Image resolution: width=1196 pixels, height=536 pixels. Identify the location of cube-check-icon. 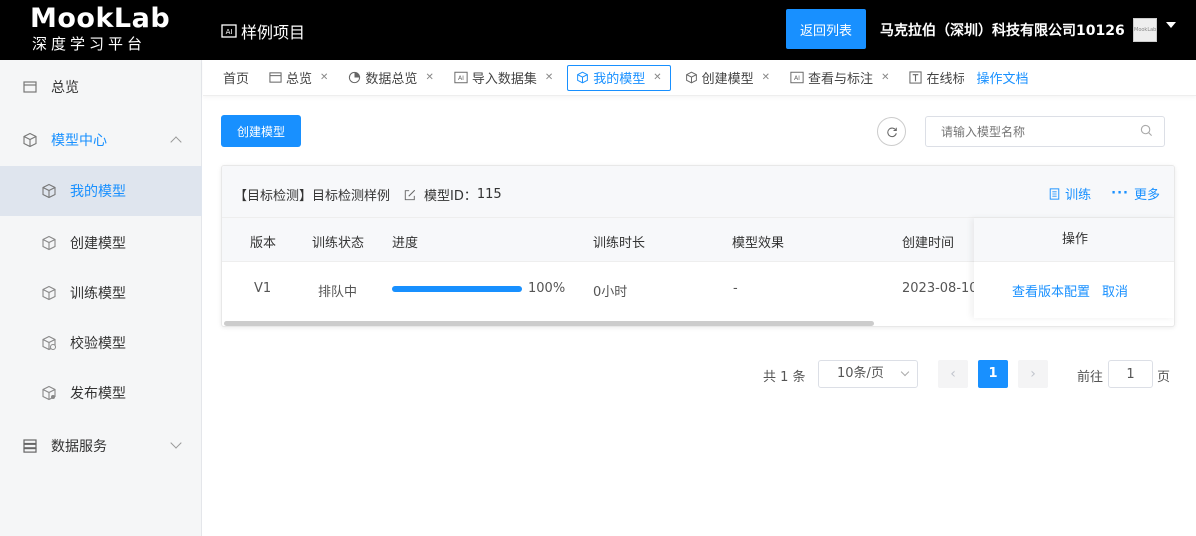
(49, 343).